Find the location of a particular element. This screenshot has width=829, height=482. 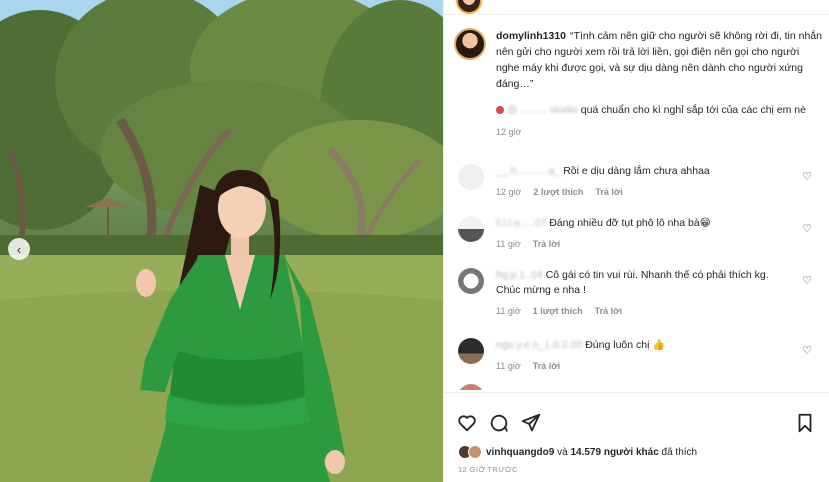

comment-username: ngu.y.e.n_1.0.2.00 is located at coordinates (539, 345).